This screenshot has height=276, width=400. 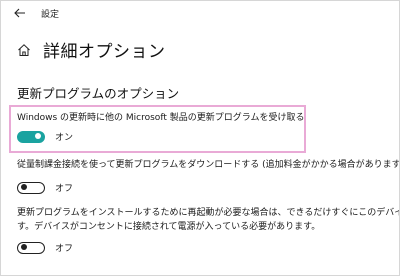 What do you see at coordinates (98, 93) in the screenshot?
I see `section-title: 更新プログラムのオプション` at bounding box center [98, 93].